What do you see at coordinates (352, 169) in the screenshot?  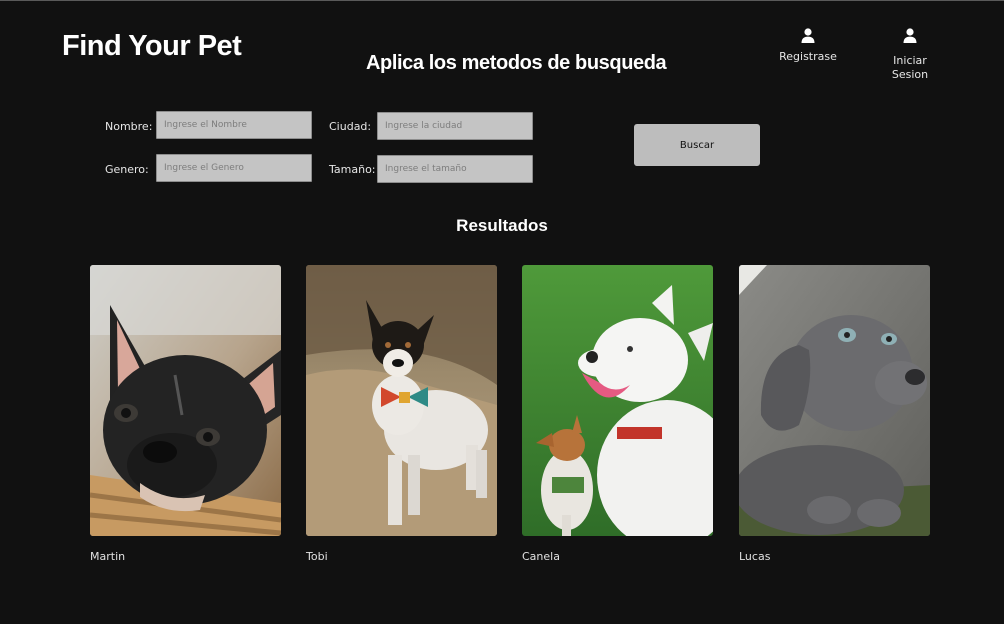 I see `tamano-label: Tamaño:` at bounding box center [352, 169].